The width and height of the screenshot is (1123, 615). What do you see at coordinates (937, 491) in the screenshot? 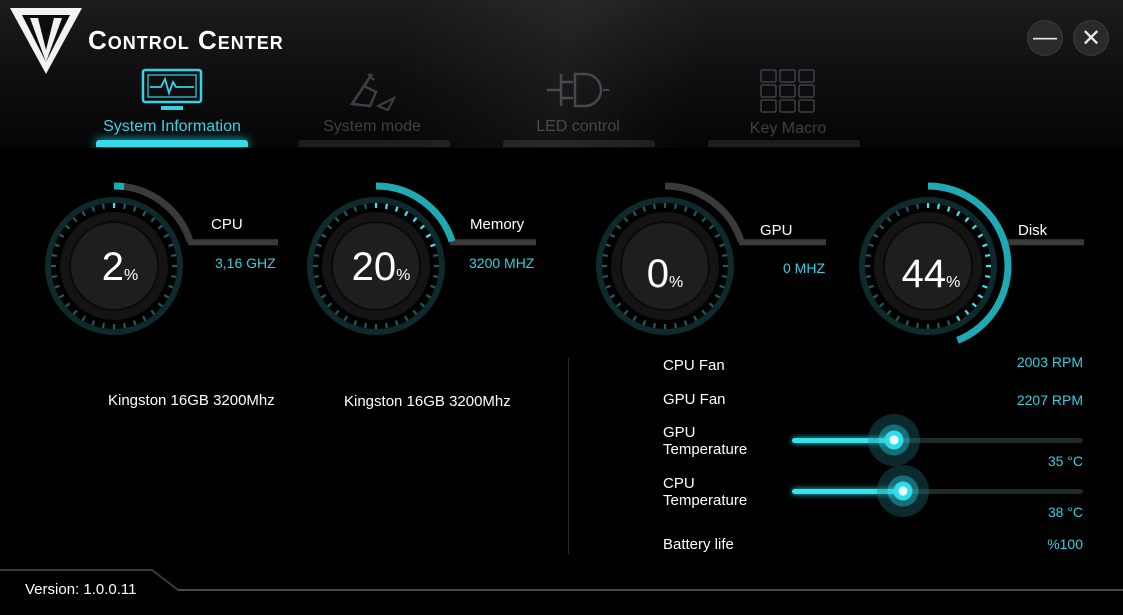
I see `cpu-temperature-slider` at bounding box center [937, 491].